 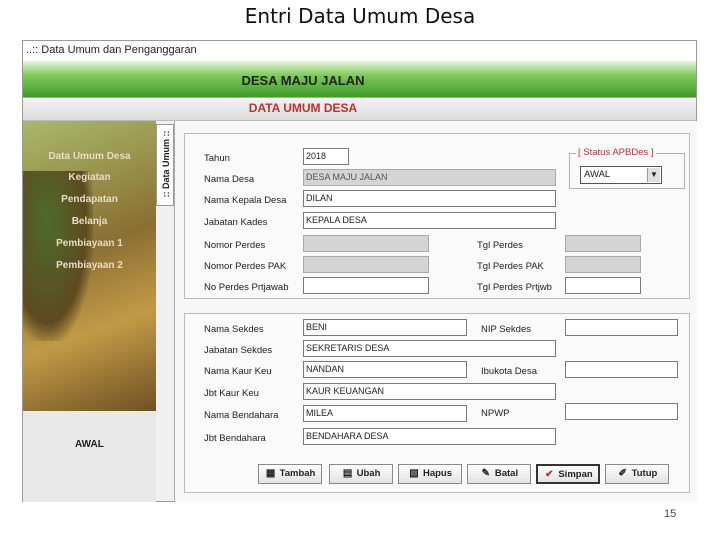 What do you see at coordinates (89, 156) in the screenshot?
I see `sidebar-item-data-umum-desa: Data Umum Desa` at bounding box center [89, 156].